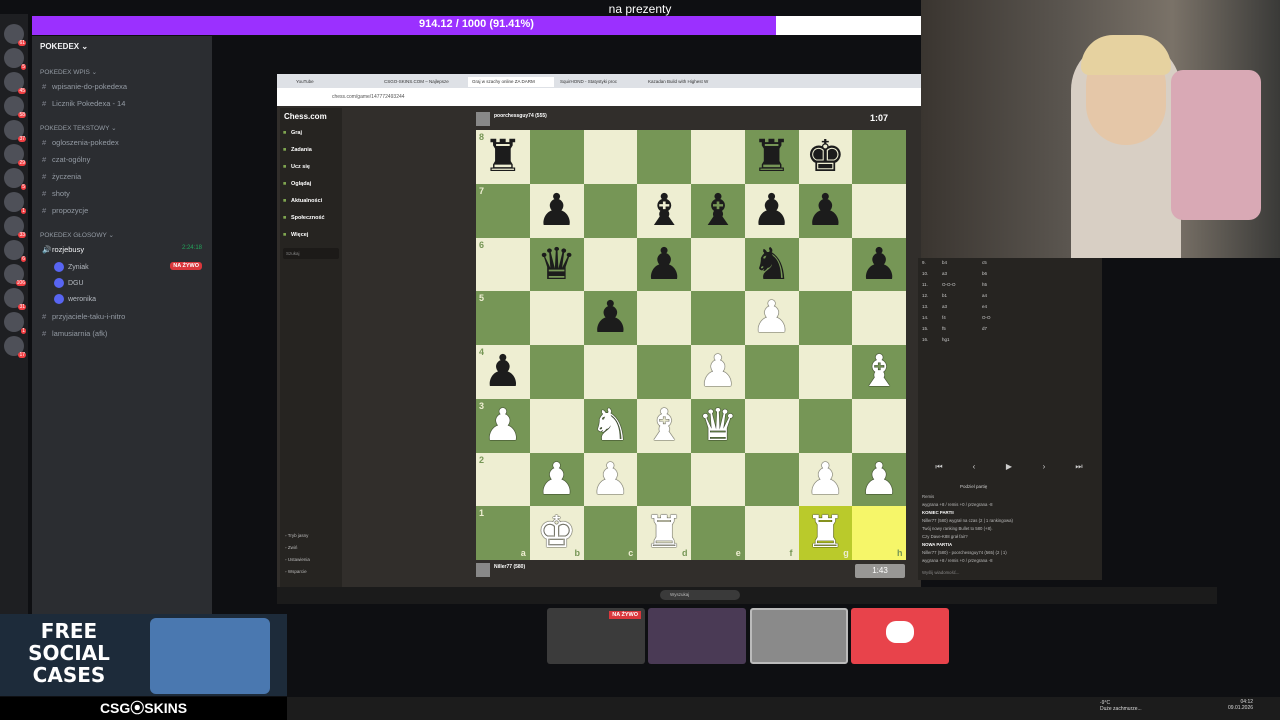 This screenshot has width=1280, height=720. Describe the element at coordinates (973, 486) in the screenshot. I see `share-game-button: Podziel partię` at that location.